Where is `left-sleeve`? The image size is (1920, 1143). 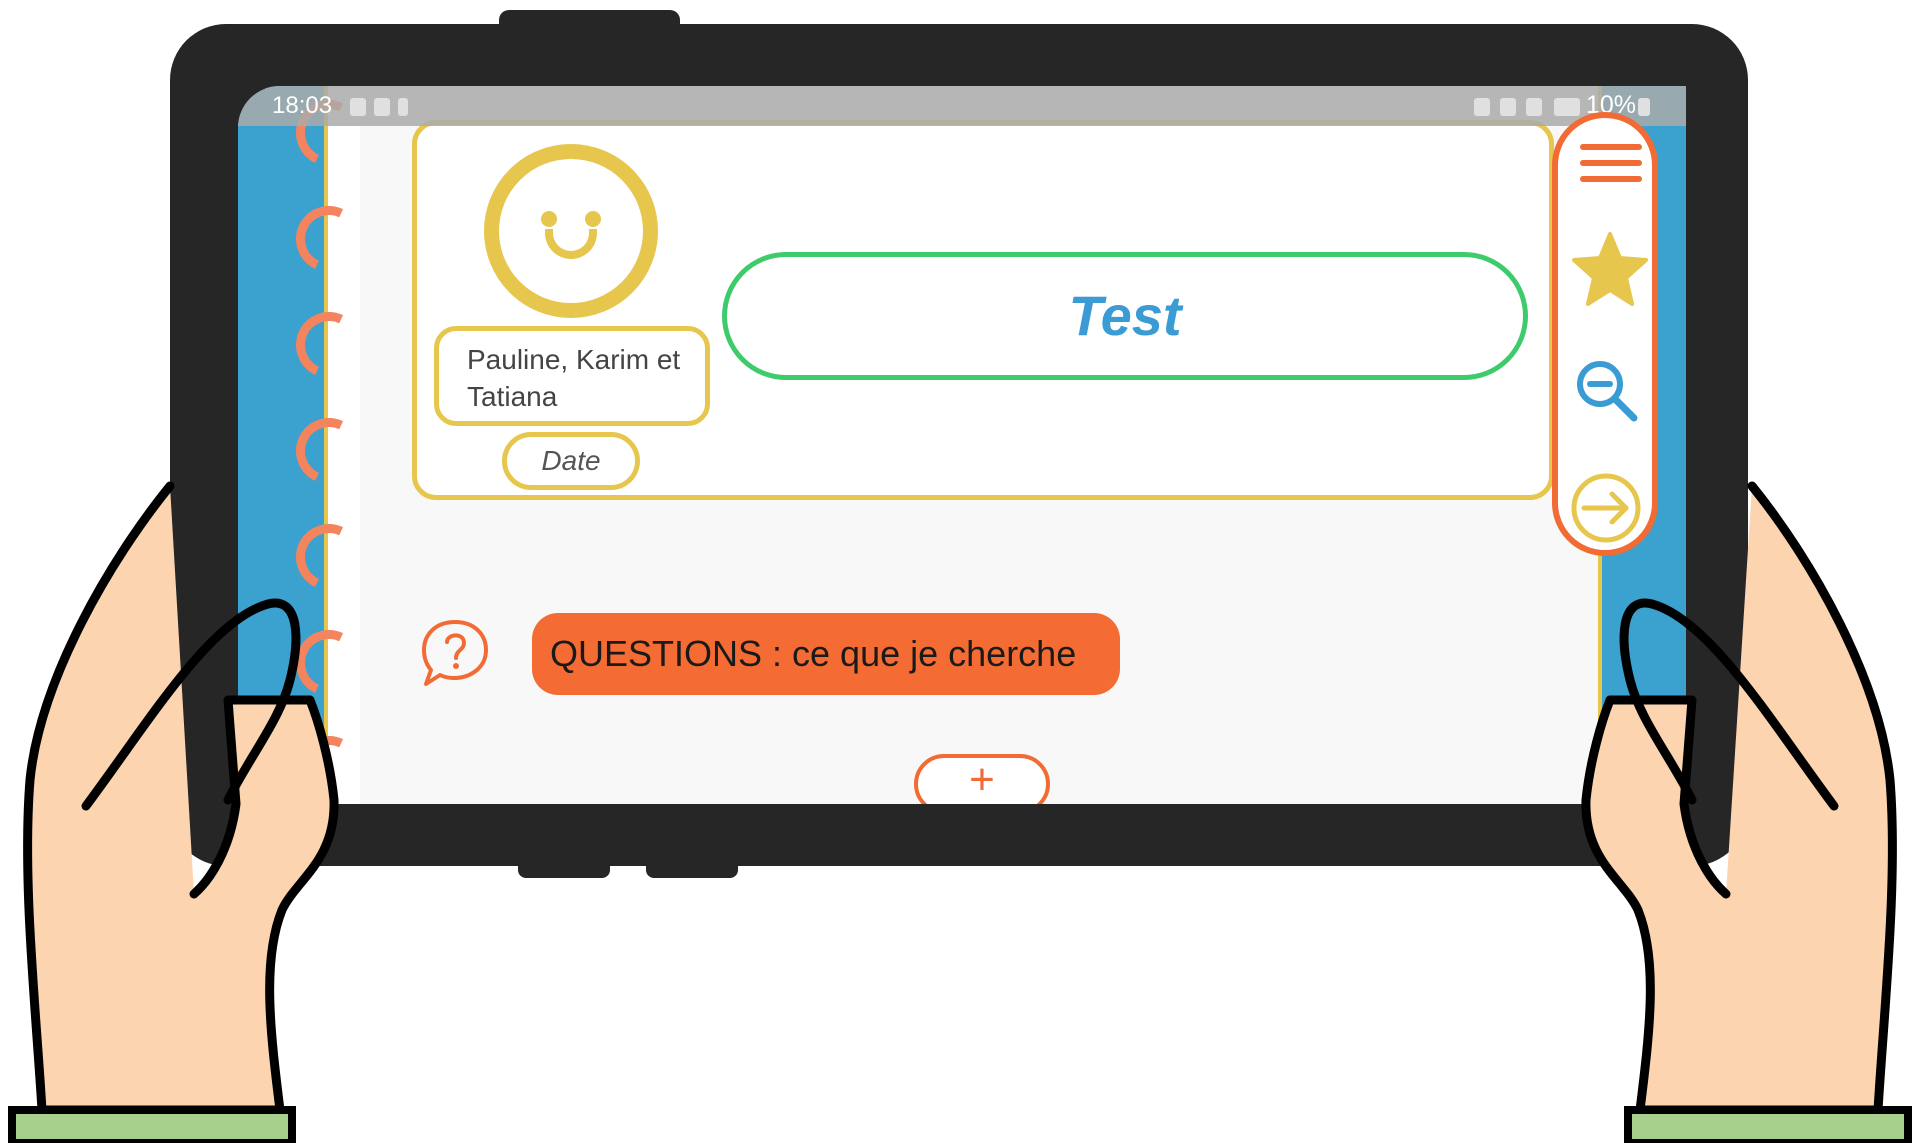
left-sleeve is located at coordinates (152, 1124).